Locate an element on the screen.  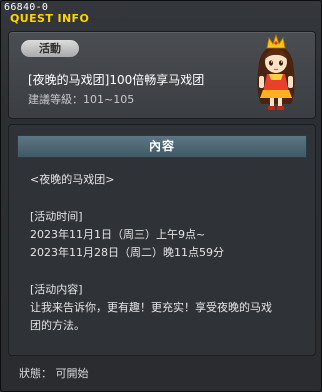
content-line: [活动时间] is located at coordinates (56, 216).